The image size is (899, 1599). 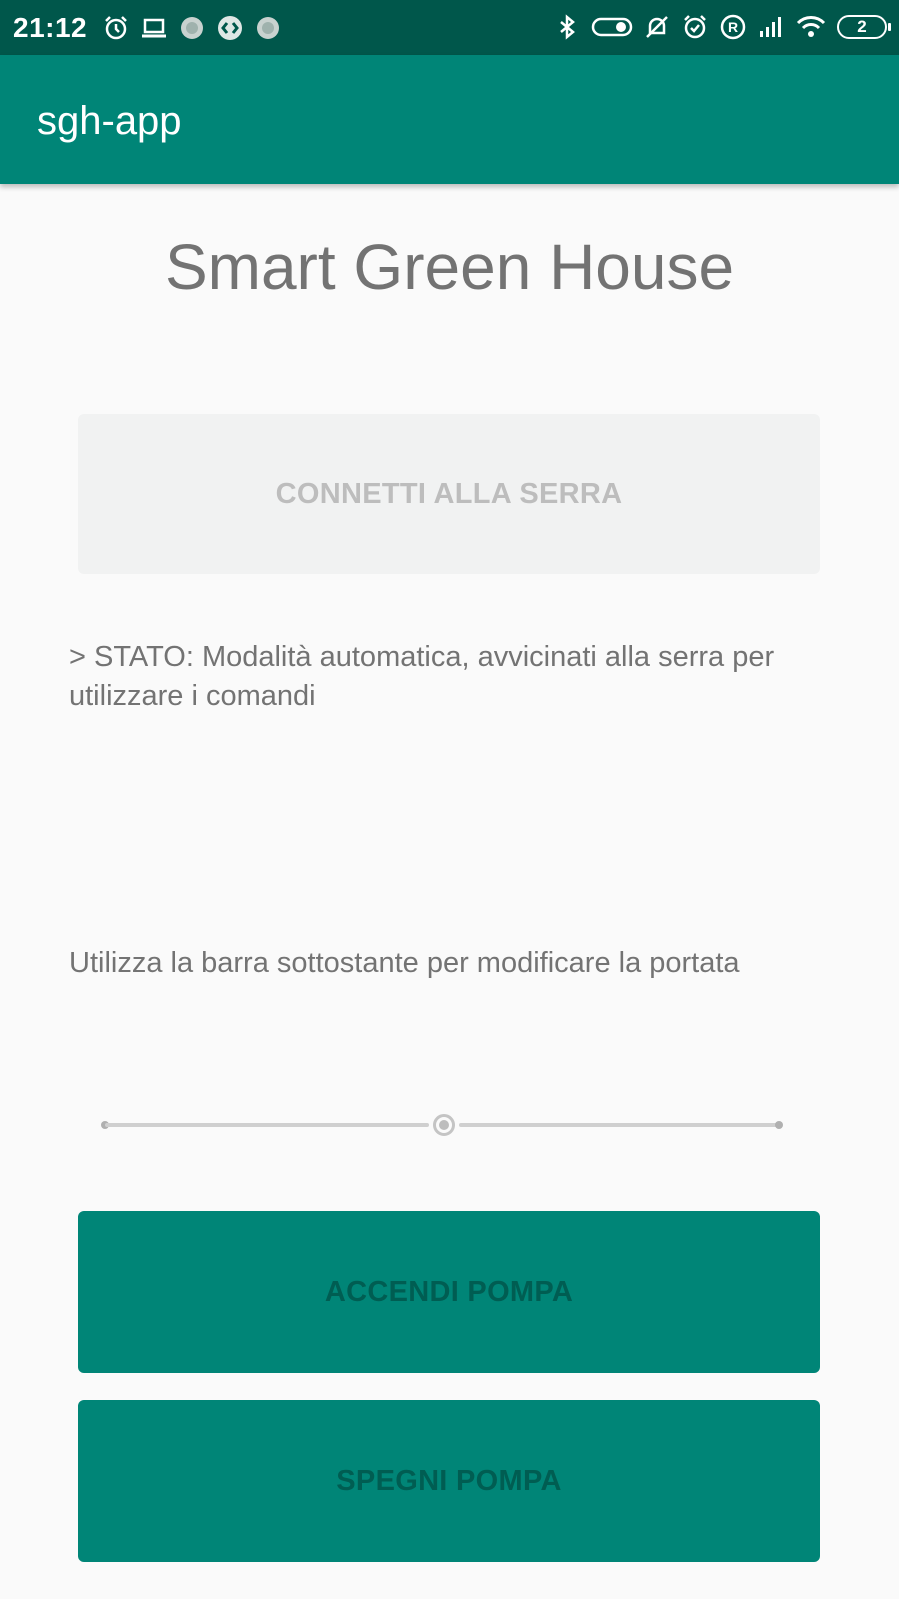 What do you see at coordinates (449, 494) in the screenshot?
I see `connect-greenhouse-button: CONNETTI ALLA SERRA` at bounding box center [449, 494].